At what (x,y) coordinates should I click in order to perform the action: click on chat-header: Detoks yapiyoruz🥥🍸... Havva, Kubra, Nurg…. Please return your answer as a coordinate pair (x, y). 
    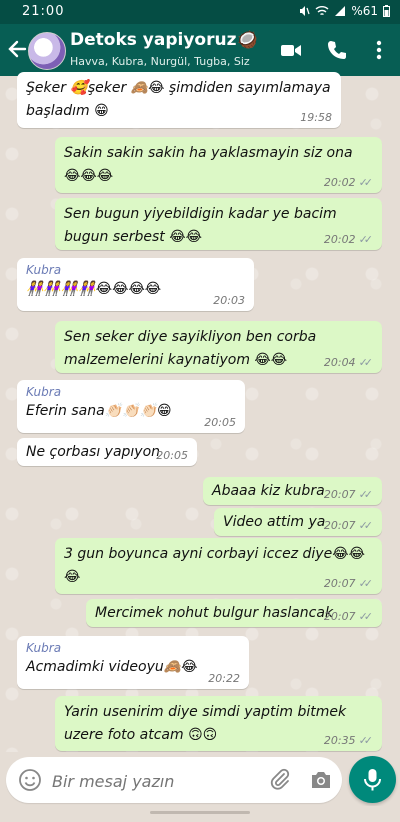
    Looking at the image, I should click on (200, 50).